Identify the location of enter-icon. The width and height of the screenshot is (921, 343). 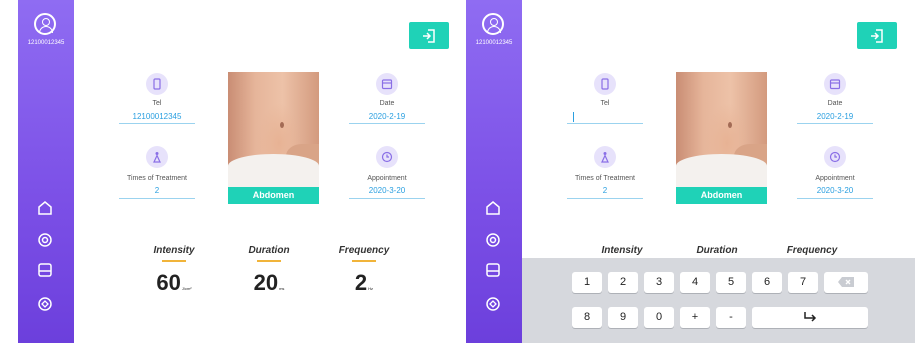
(810, 317).